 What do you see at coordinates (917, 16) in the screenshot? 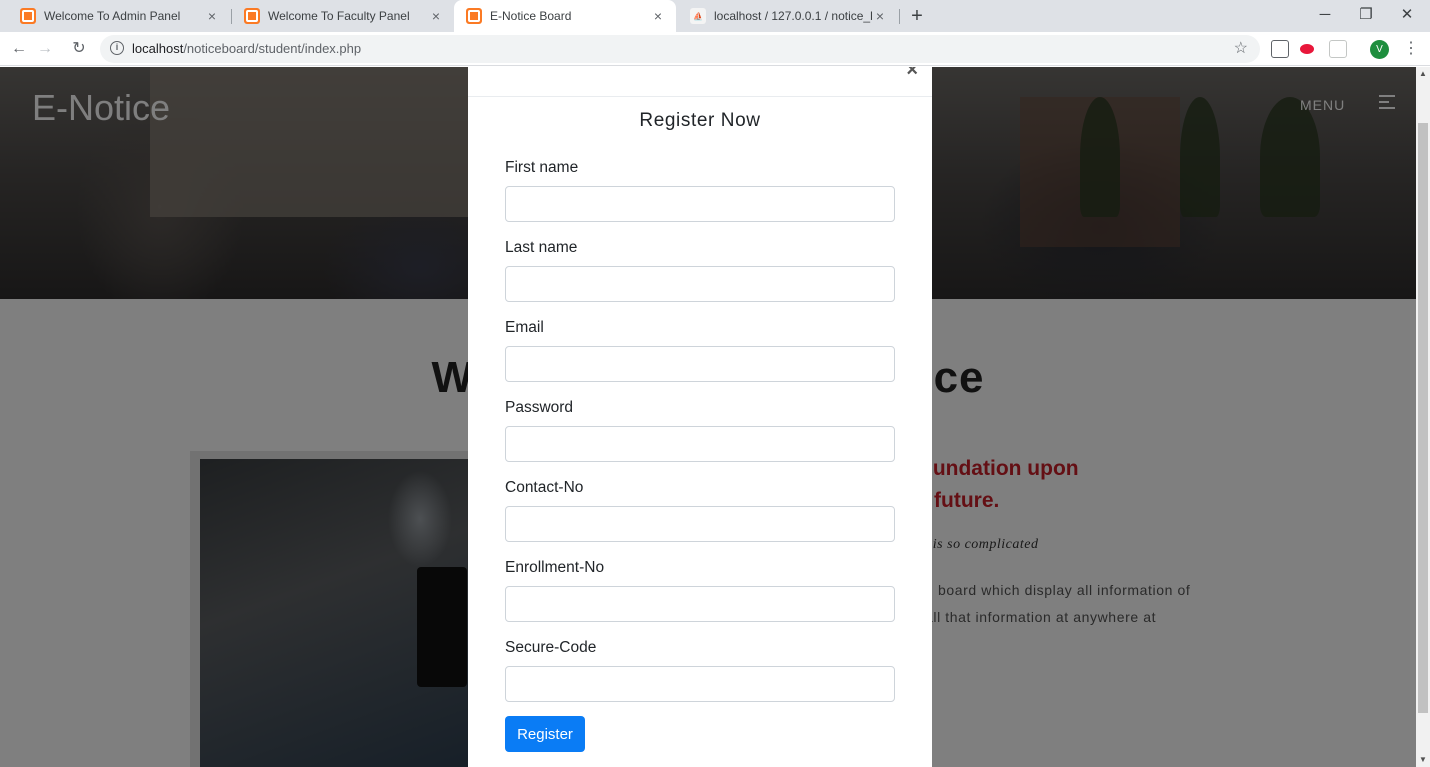
I see `new-tab-button: +` at bounding box center [917, 16].